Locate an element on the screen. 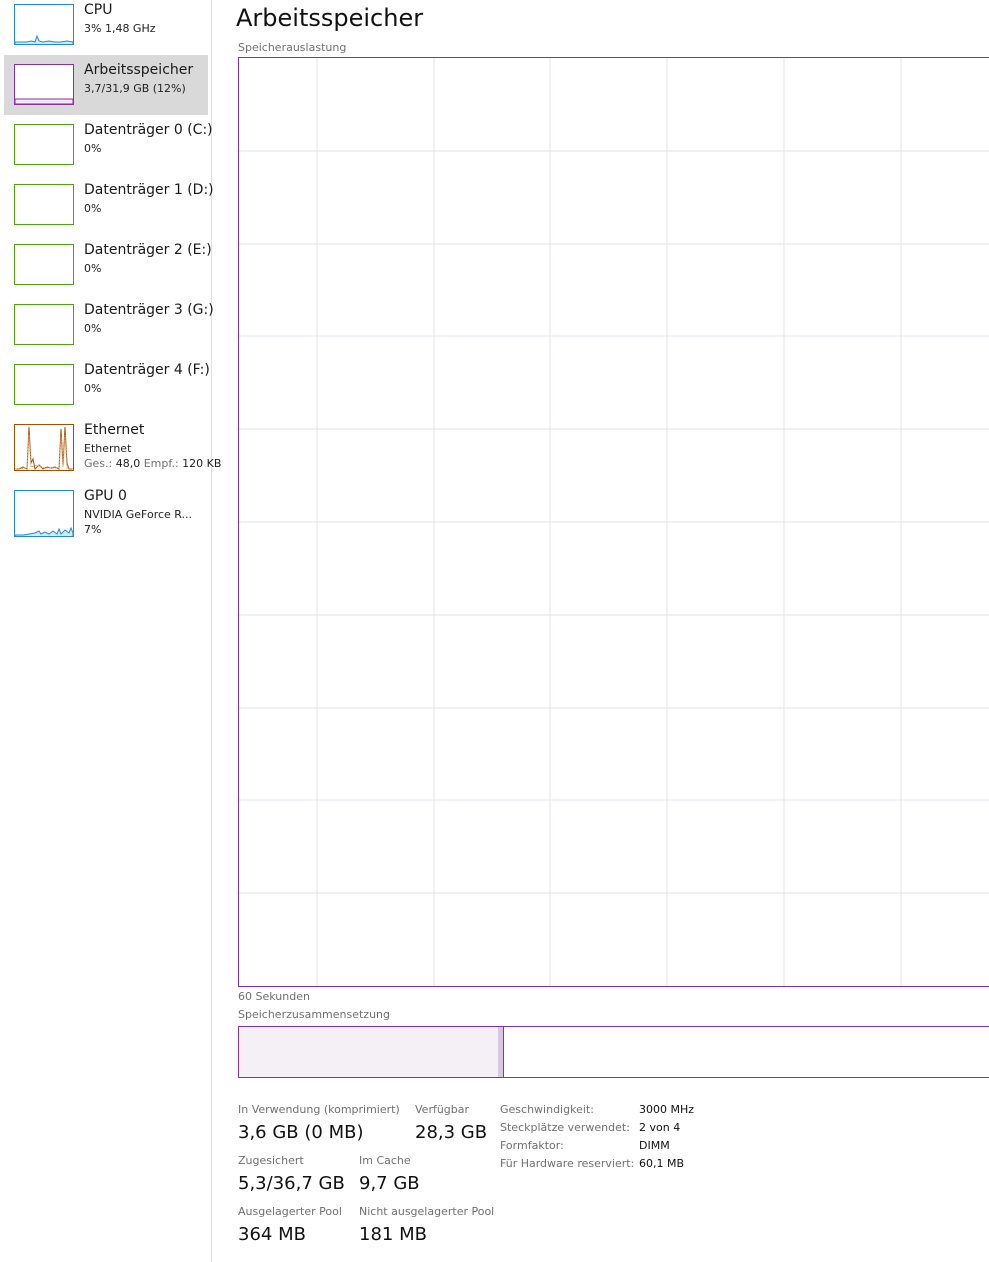 The height and width of the screenshot is (1262, 989). ethernet-graph-icon is located at coordinates (44, 447).